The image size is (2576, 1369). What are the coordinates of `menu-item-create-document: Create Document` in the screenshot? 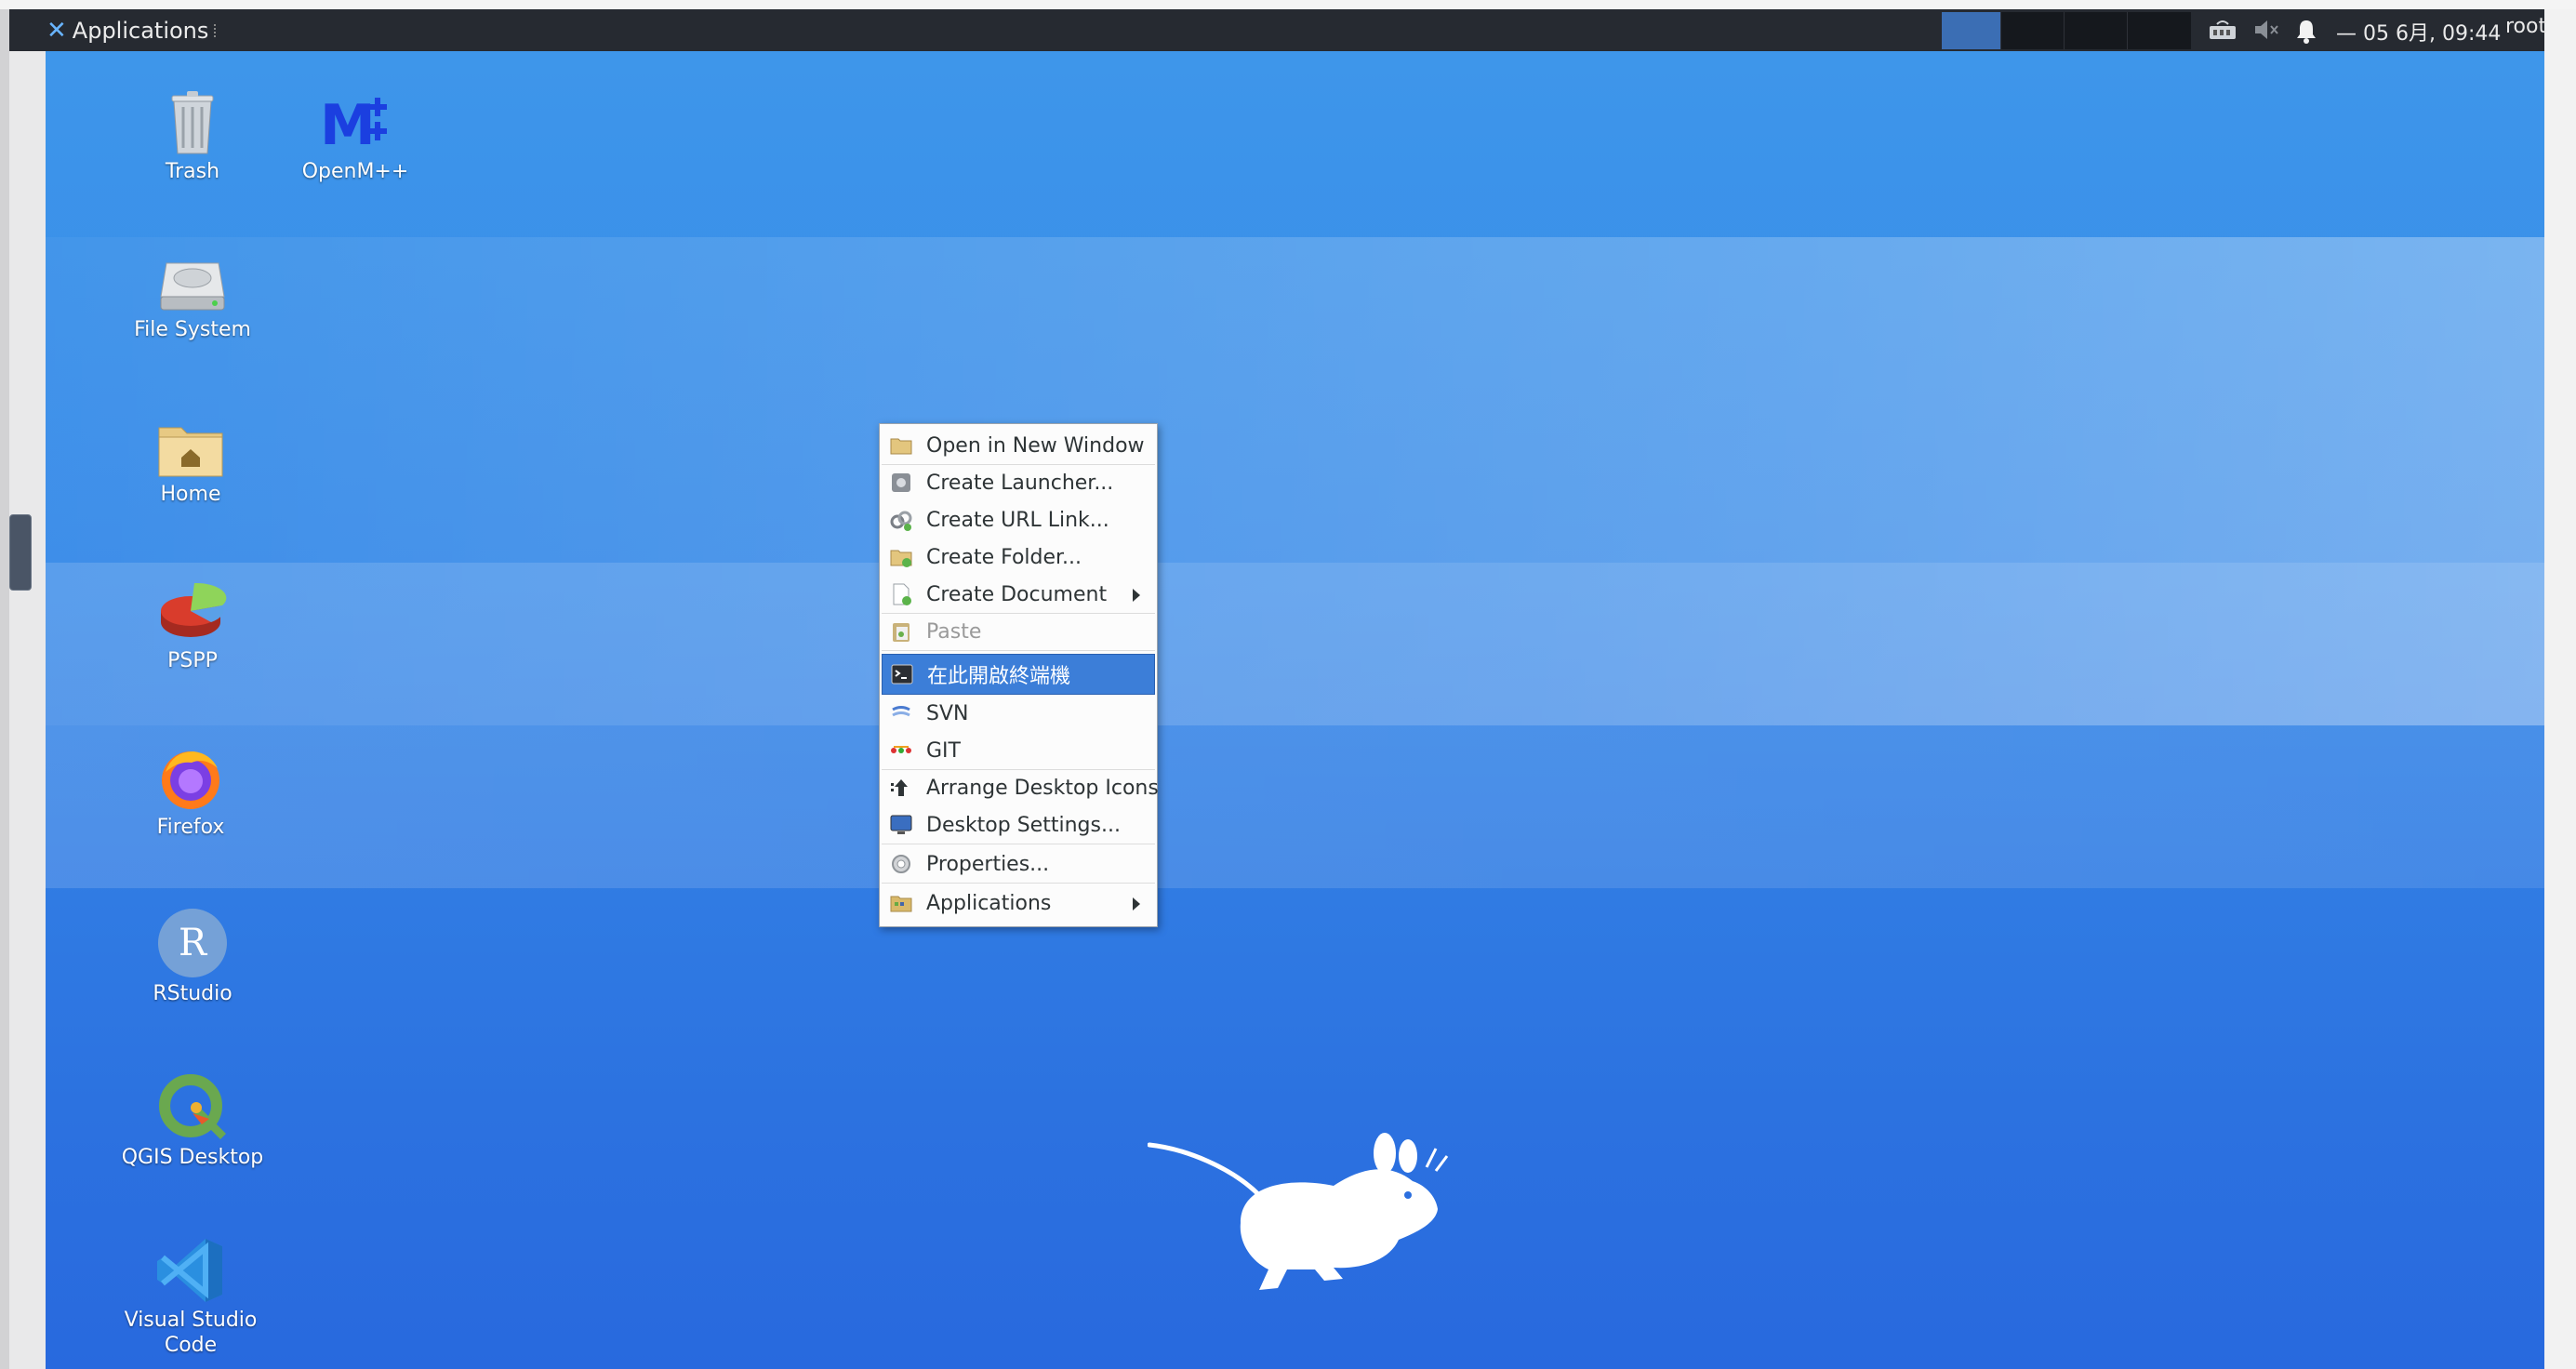 It's located at (1018, 594).